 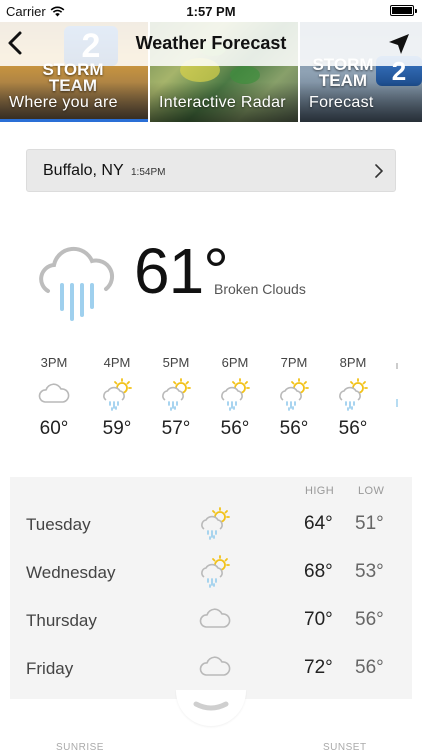 What do you see at coordinates (222, 102) in the screenshot?
I see `tile-label: Interactive Radar` at bounding box center [222, 102].